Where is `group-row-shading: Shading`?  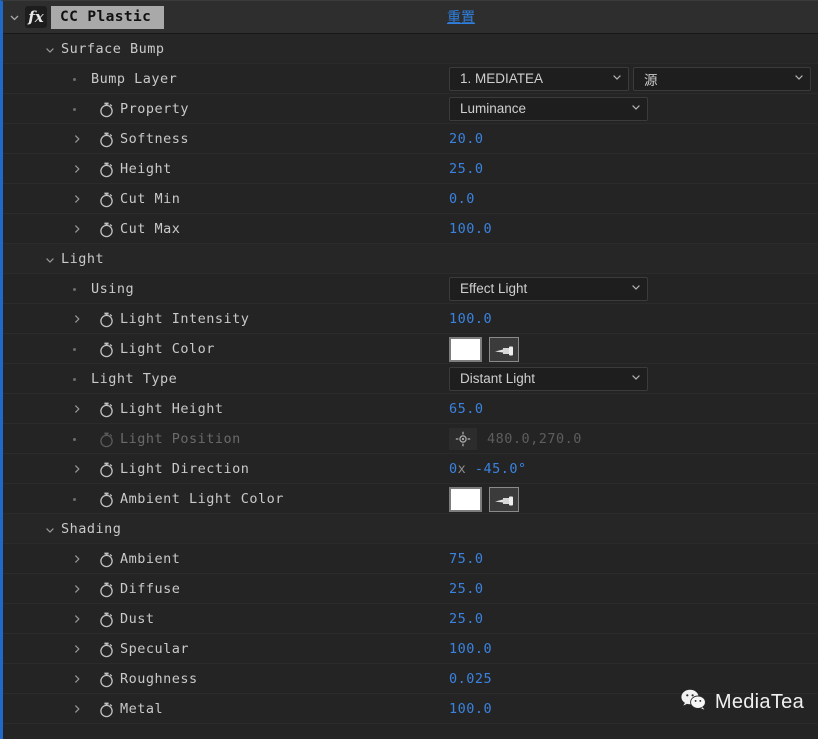
group-row-shading: Shading is located at coordinates (410, 529).